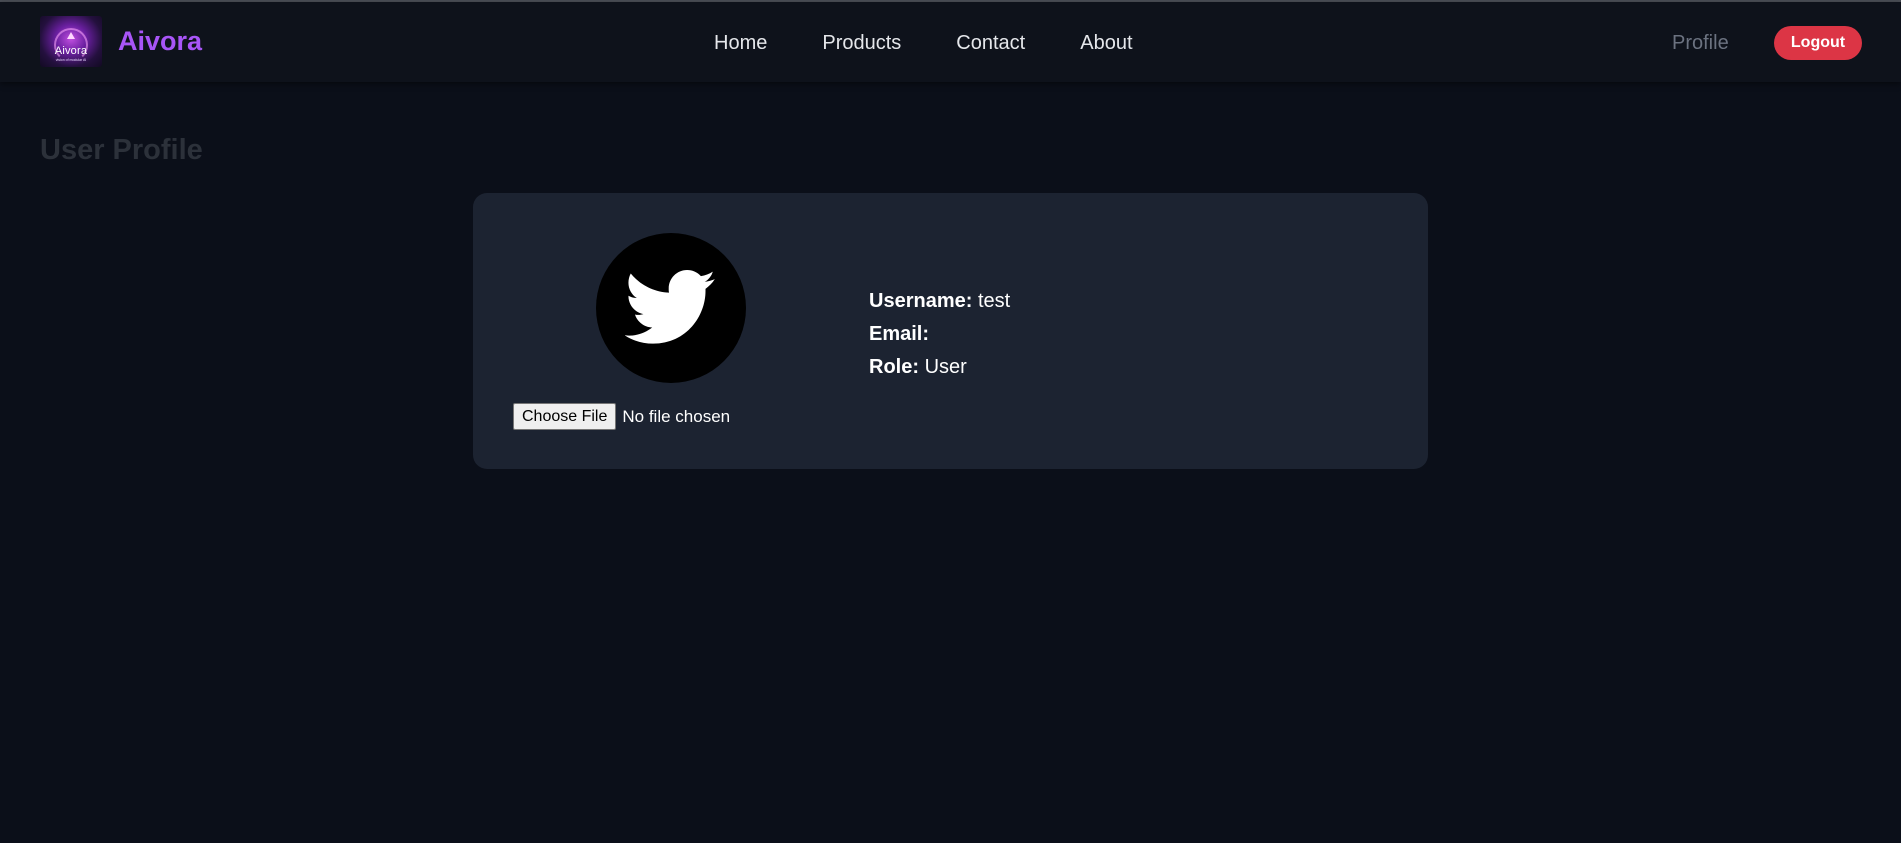  I want to click on nav-link-about: About, so click(1106, 43).